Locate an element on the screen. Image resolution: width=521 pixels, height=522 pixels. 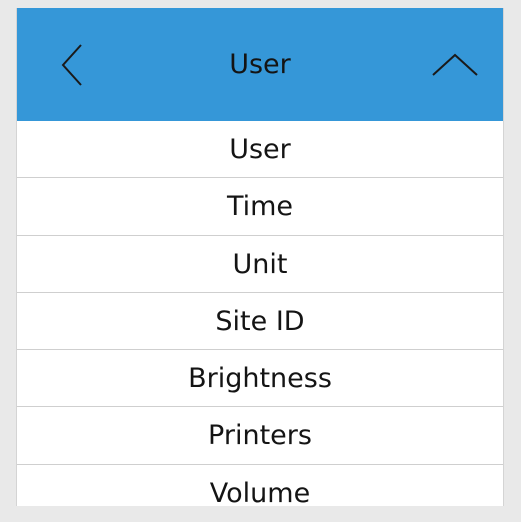
menu-item-time: Time is located at coordinates (260, 207).